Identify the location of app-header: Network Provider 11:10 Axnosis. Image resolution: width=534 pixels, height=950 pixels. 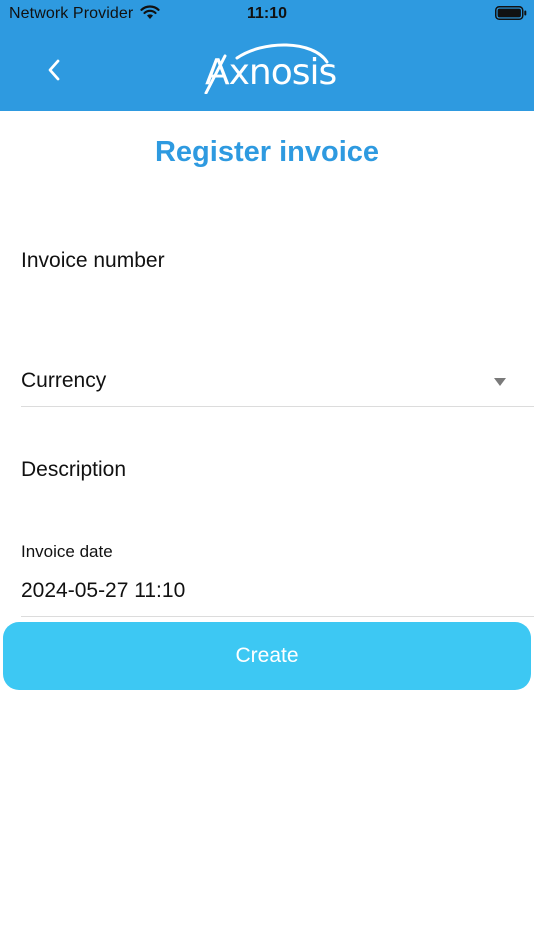
(267, 55).